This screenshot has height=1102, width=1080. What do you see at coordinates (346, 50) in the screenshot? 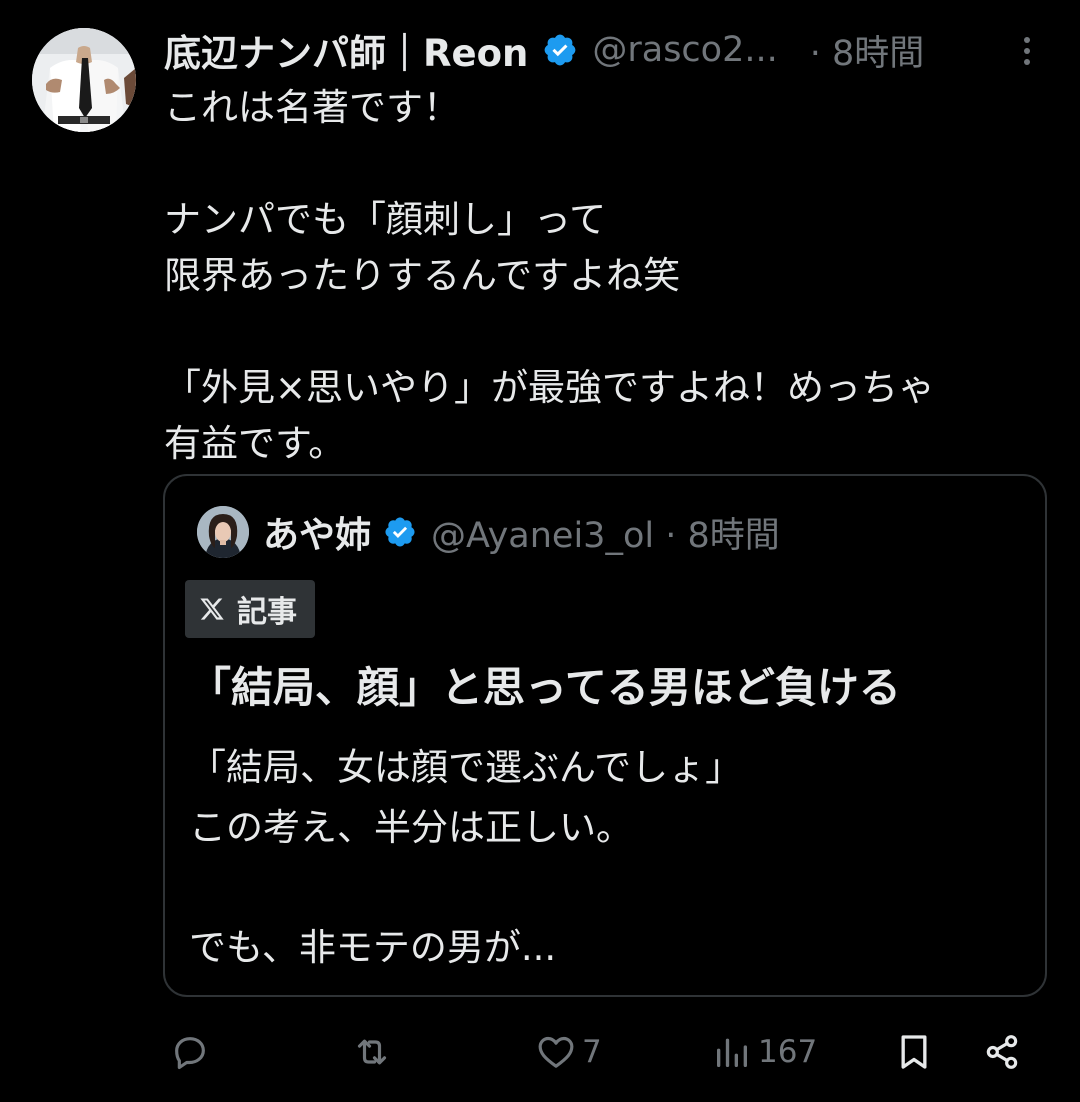
I see `author-name: 底辺ナンパ師｜Reon` at bounding box center [346, 50].